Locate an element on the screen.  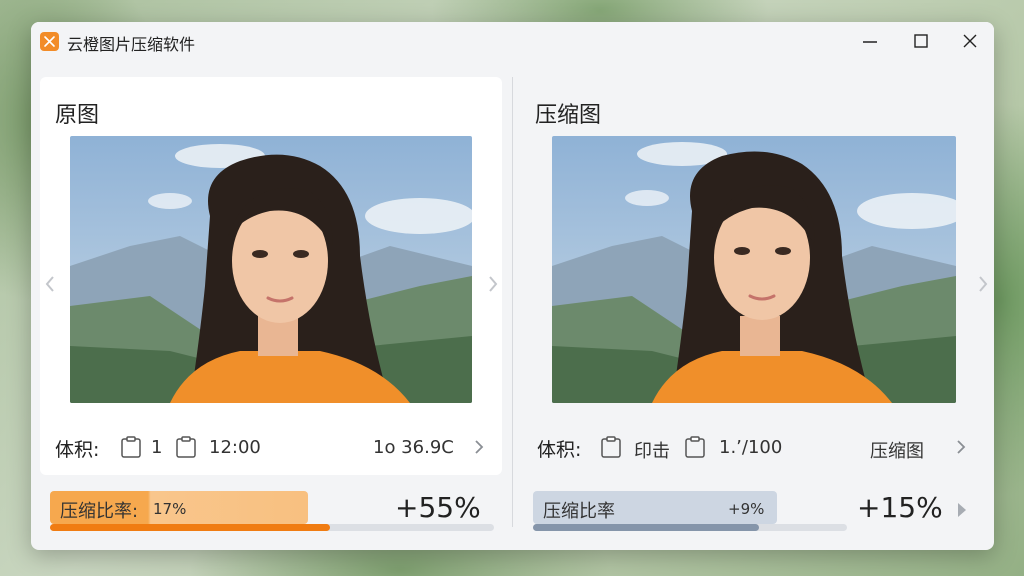
ratio-label: 压缩比率 is located at coordinates (579, 511).